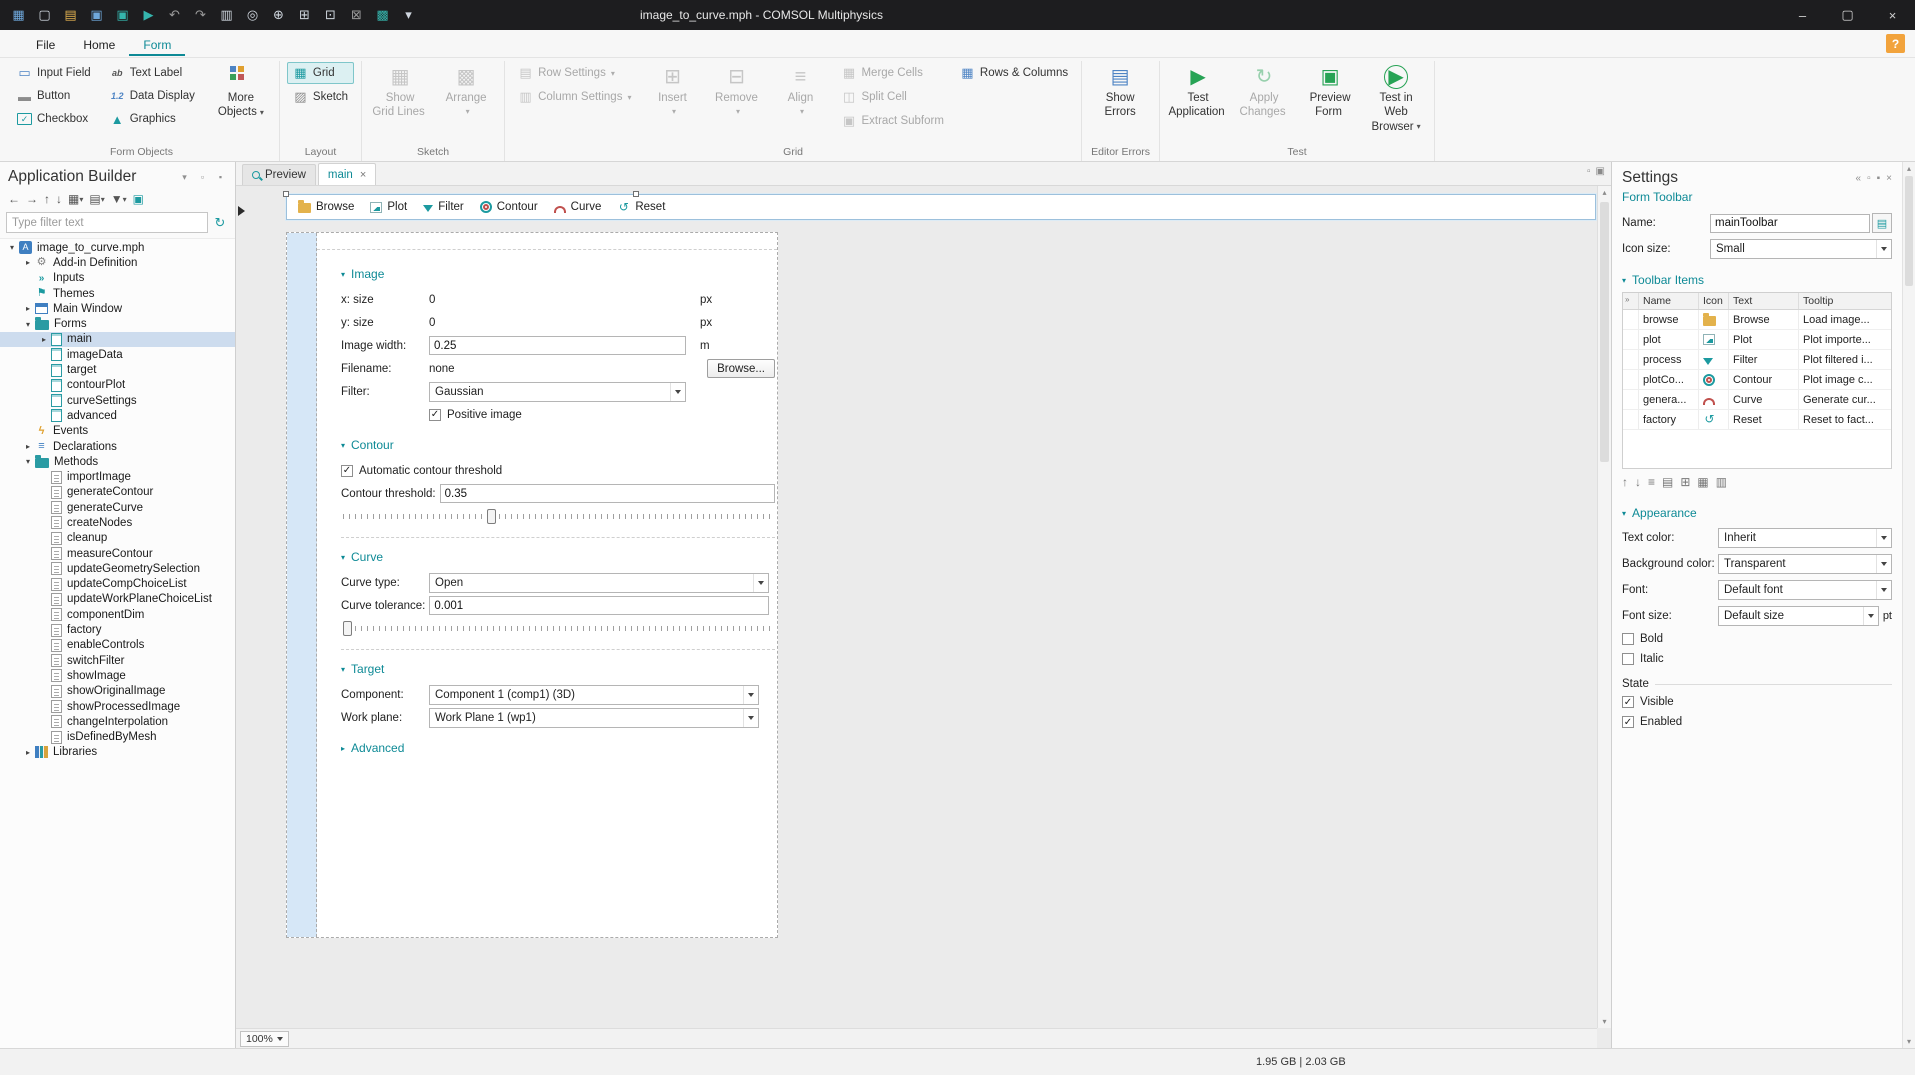  I want to click on tree-item: ▸ Main Window, so click(117, 308).